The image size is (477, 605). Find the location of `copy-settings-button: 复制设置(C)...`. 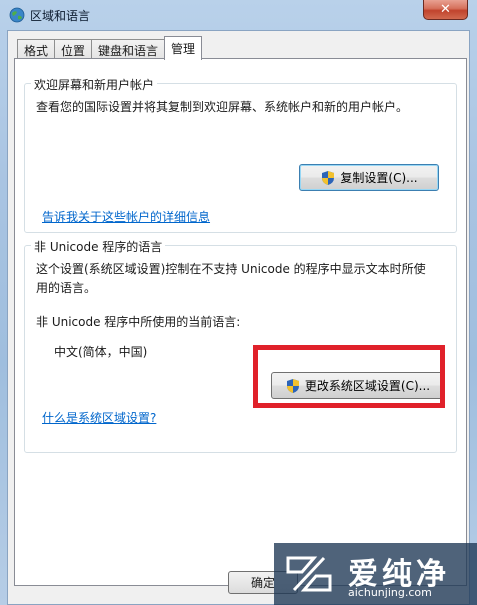

copy-settings-button: 复制设置(C)... is located at coordinates (369, 177).